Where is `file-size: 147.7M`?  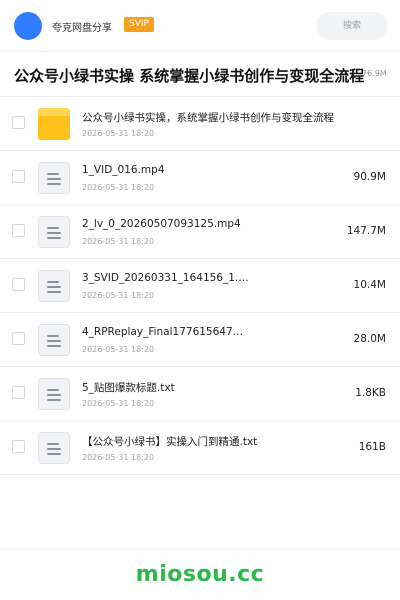
file-size: 147.7M is located at coordinates (366, 231).